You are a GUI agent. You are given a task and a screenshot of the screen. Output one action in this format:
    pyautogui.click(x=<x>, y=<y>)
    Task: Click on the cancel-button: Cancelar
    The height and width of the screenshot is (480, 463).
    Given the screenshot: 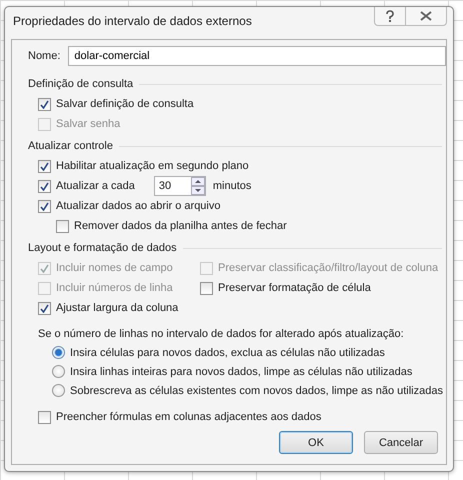 What is the action you would take?
    pyautogui.click(x=401, y=442)
    